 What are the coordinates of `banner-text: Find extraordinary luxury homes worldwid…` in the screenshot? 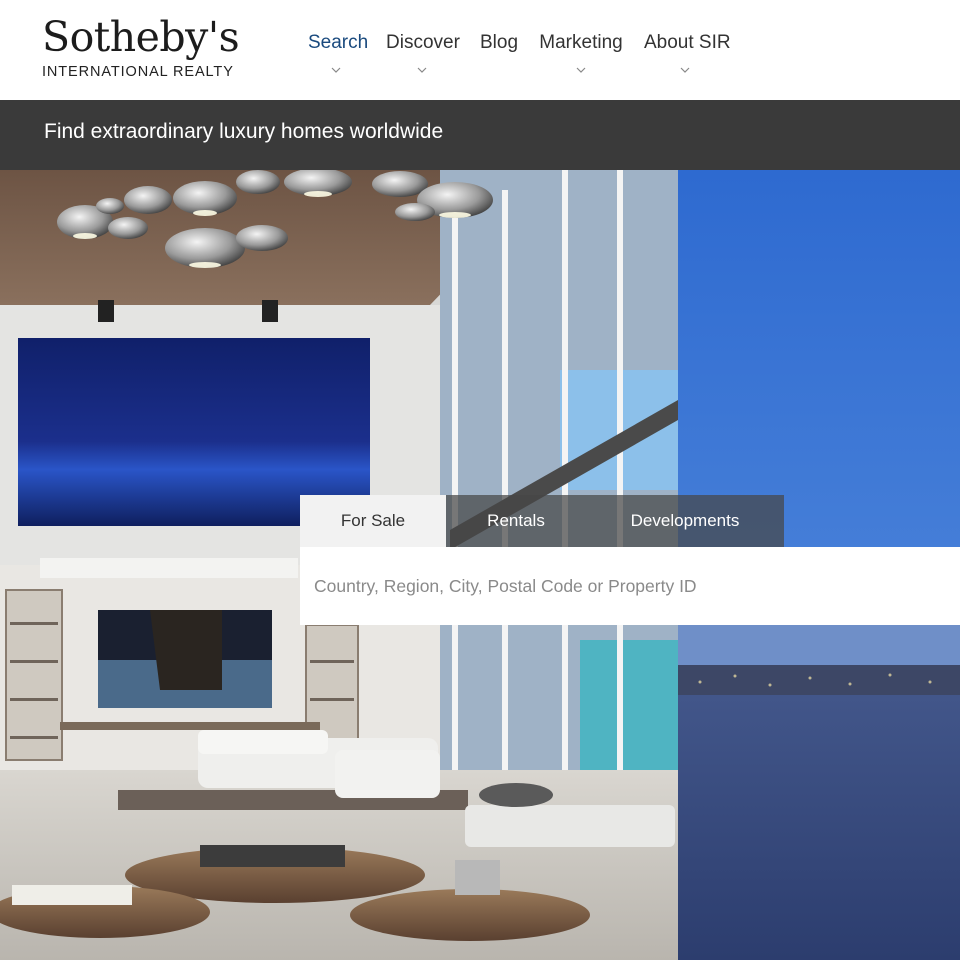 It's located at (244, 131).